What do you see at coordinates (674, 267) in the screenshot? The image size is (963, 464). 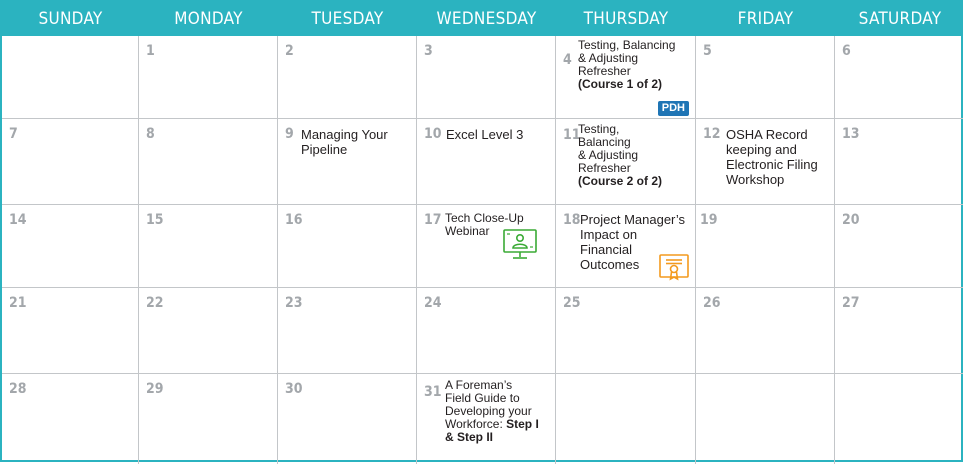 I see `certificate-icon` at bounding box center [674, 267].